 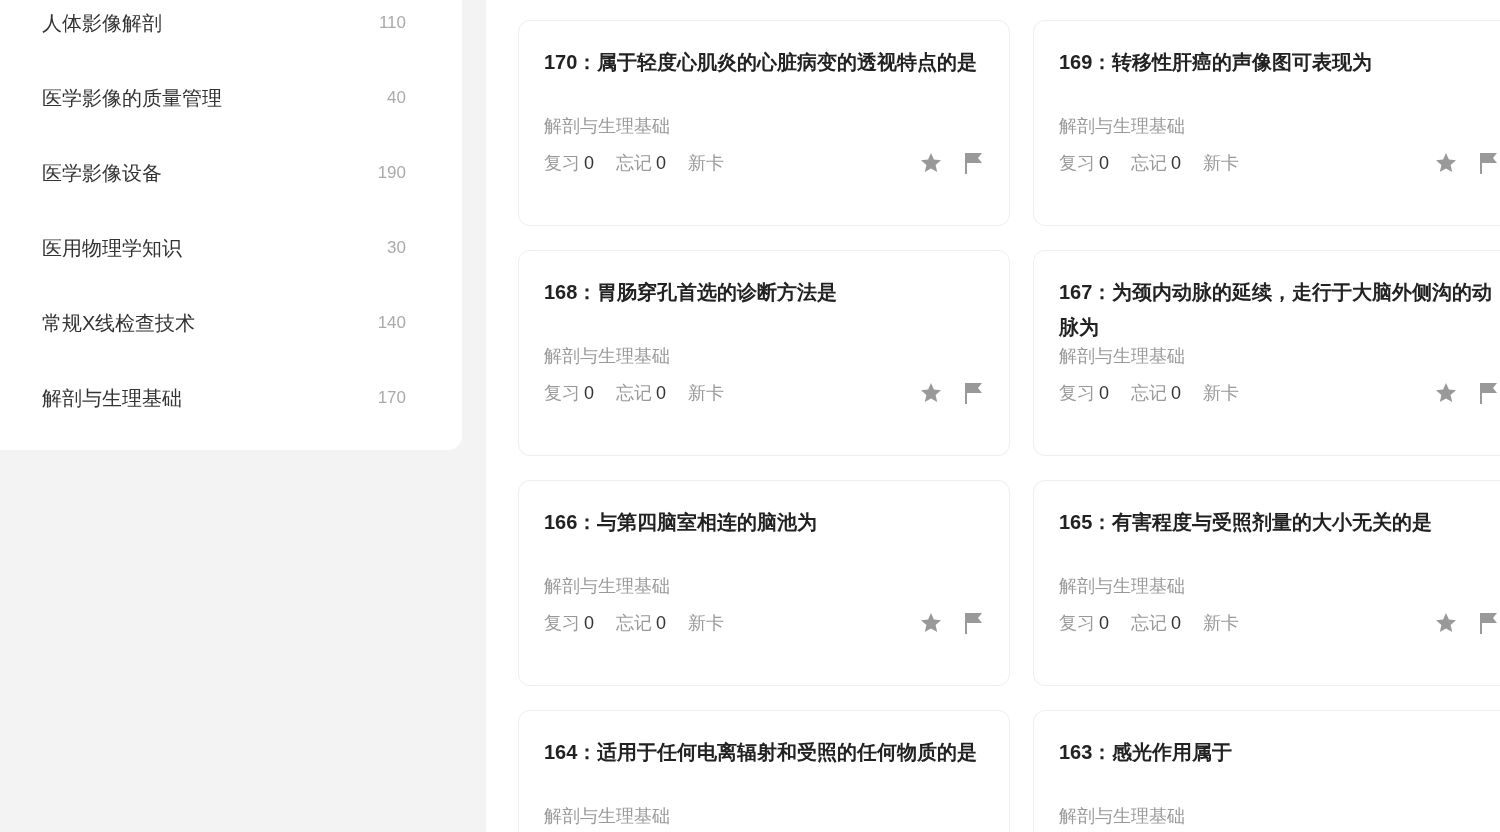 What do you see at coordinates (1216, 62) in the screenshot?
I see `question-title: 169：转移性肝癌的声像图可表现为` at bounding box center [1216, 62].